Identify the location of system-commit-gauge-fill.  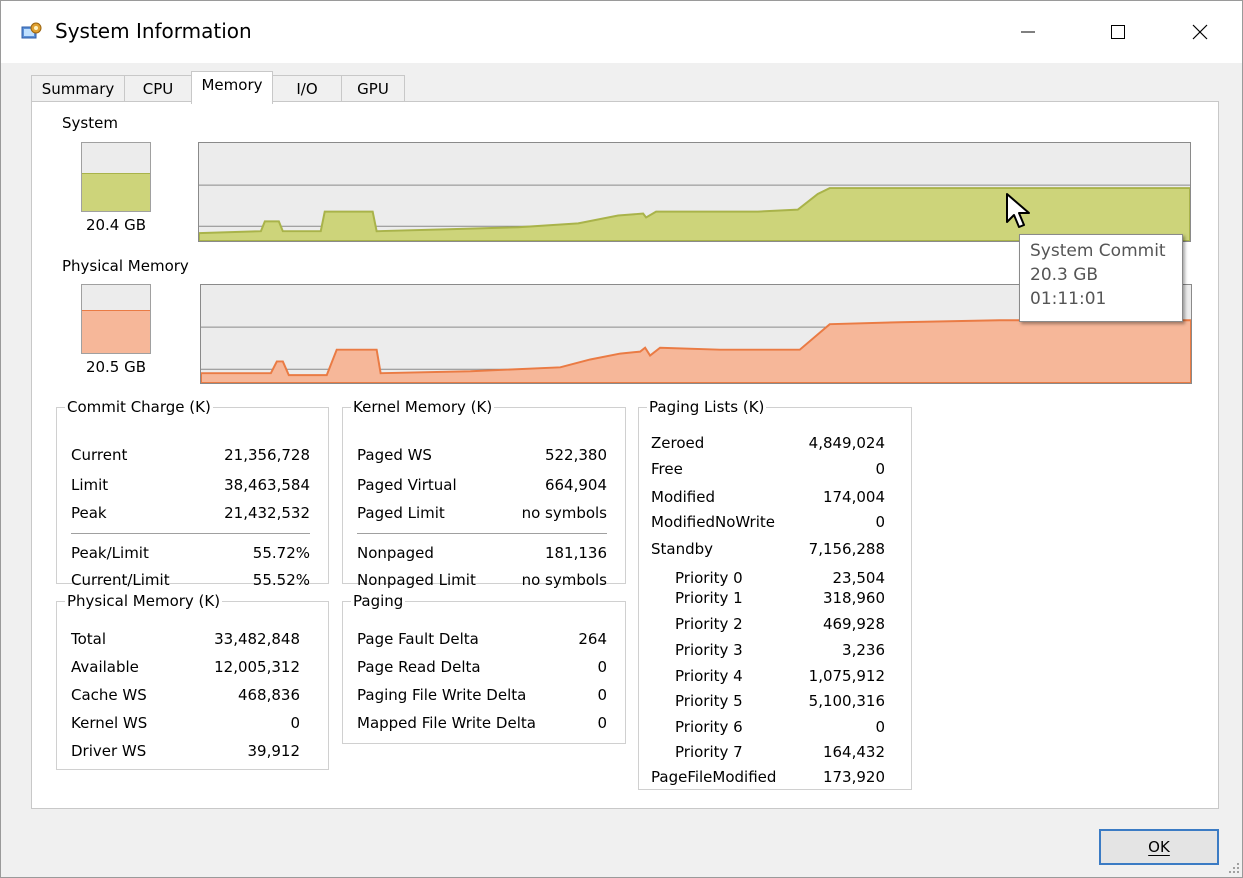
(116, 191).